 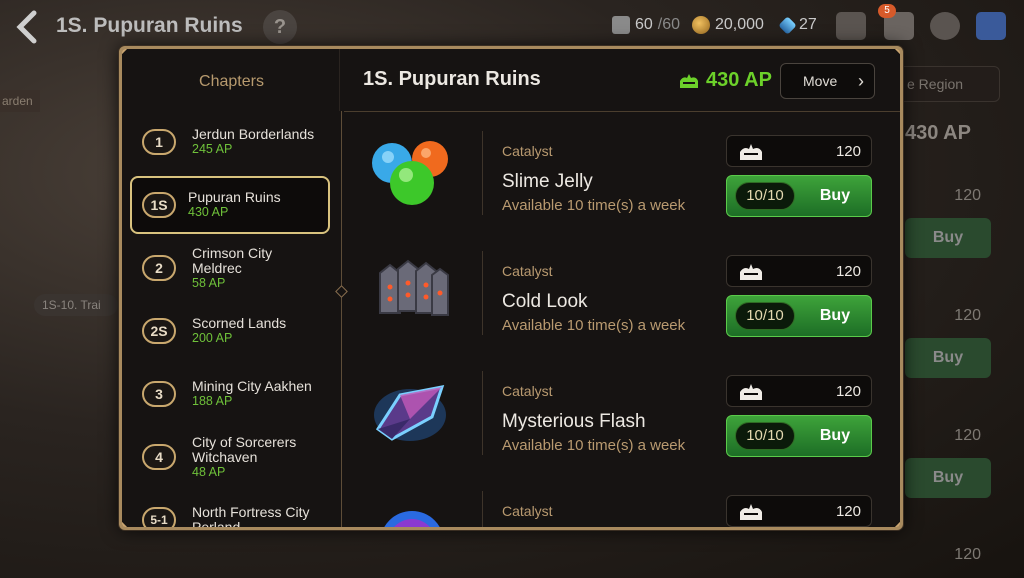 I want to click on chapter-item: 2 Crimson City Meldrec 58 AP, so click(x=230, y=268).